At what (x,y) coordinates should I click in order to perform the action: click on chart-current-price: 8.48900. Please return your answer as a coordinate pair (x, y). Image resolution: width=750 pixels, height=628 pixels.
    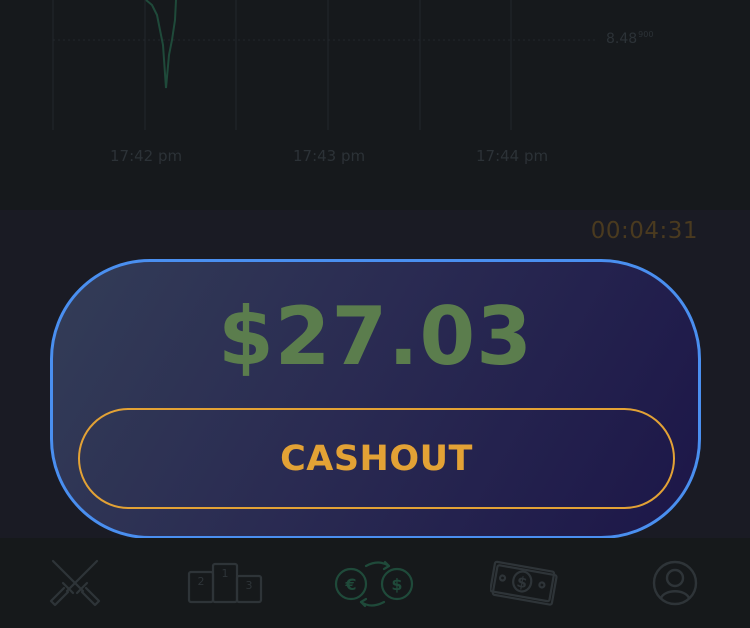
    Looking at the image, I should click on (629, 38).